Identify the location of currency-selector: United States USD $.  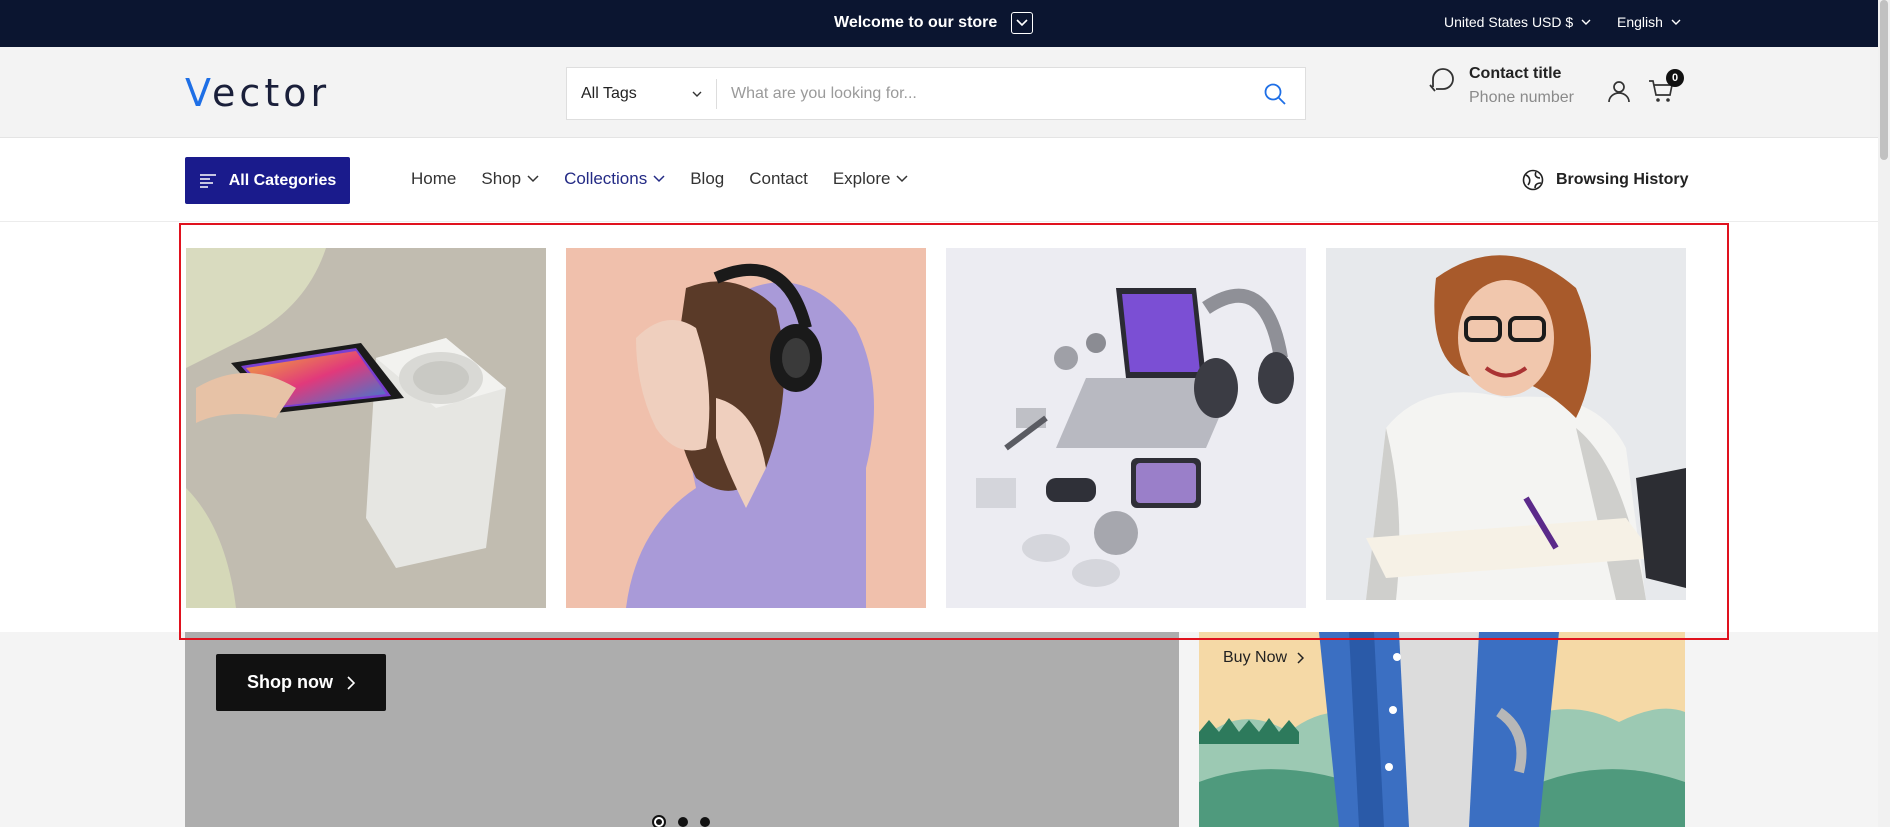
(1517, 22).